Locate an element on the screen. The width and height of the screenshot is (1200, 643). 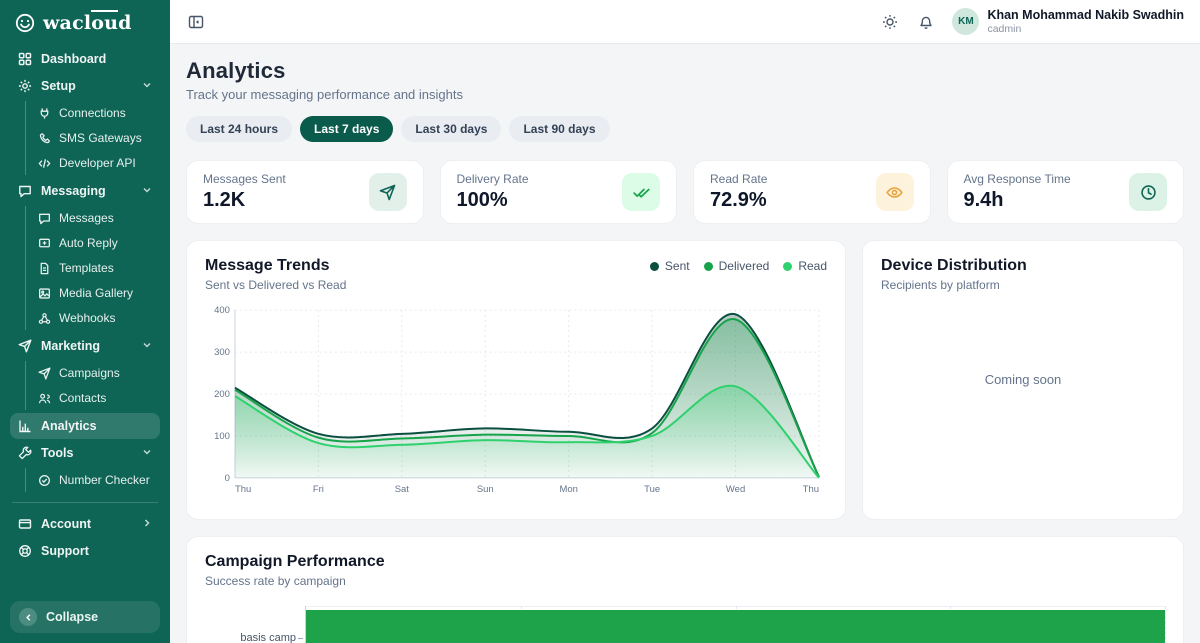
sidebar-item-auto-reply: Auto Reply is located at coordinates (96, 243).